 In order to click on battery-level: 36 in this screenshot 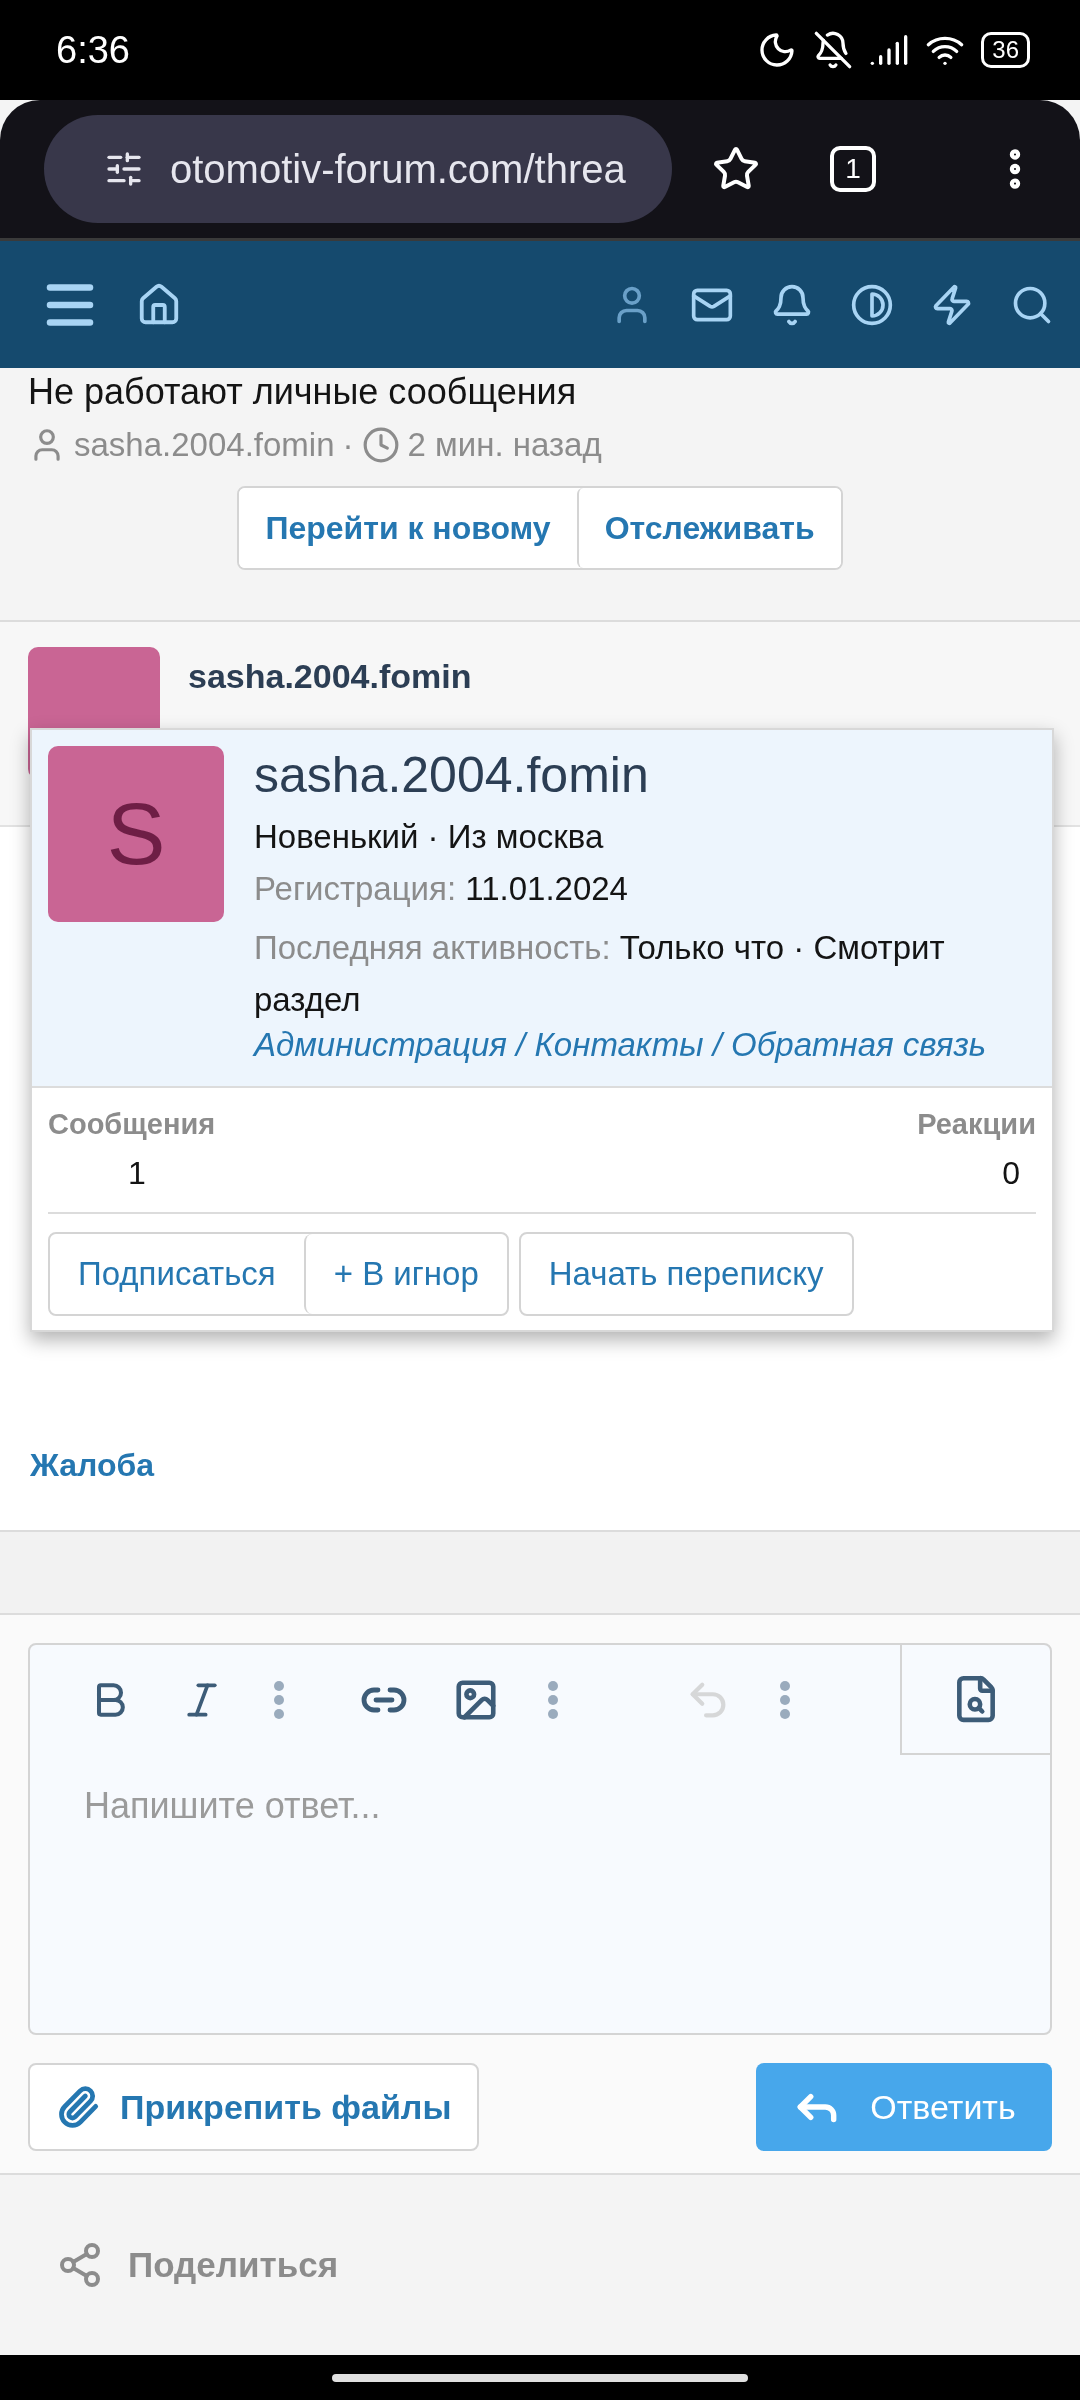, I will do `click(1005, 50)`.